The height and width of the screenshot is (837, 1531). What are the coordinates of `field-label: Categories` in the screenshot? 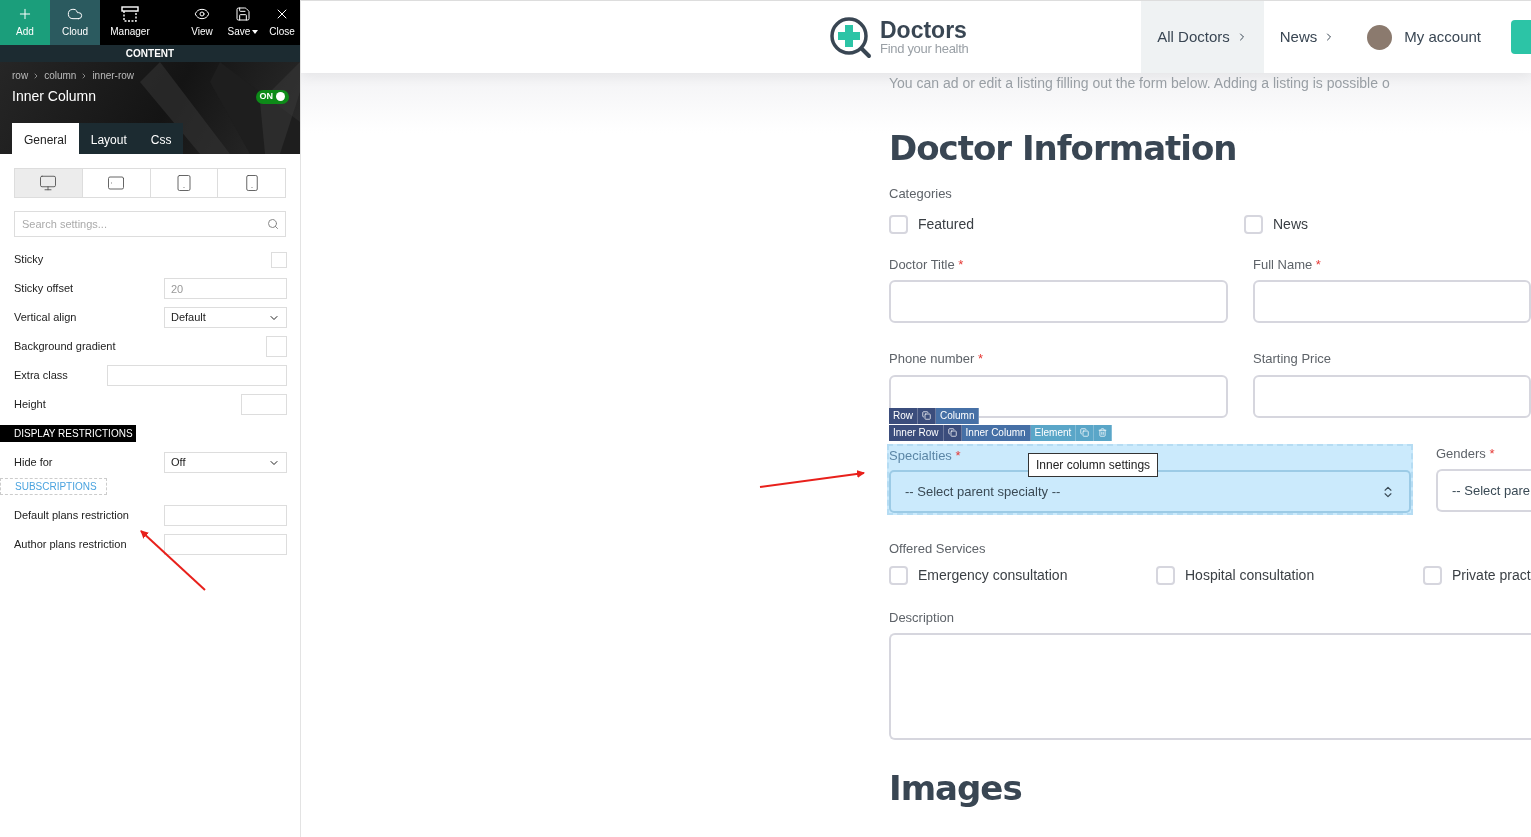 It's located at (921, 194).